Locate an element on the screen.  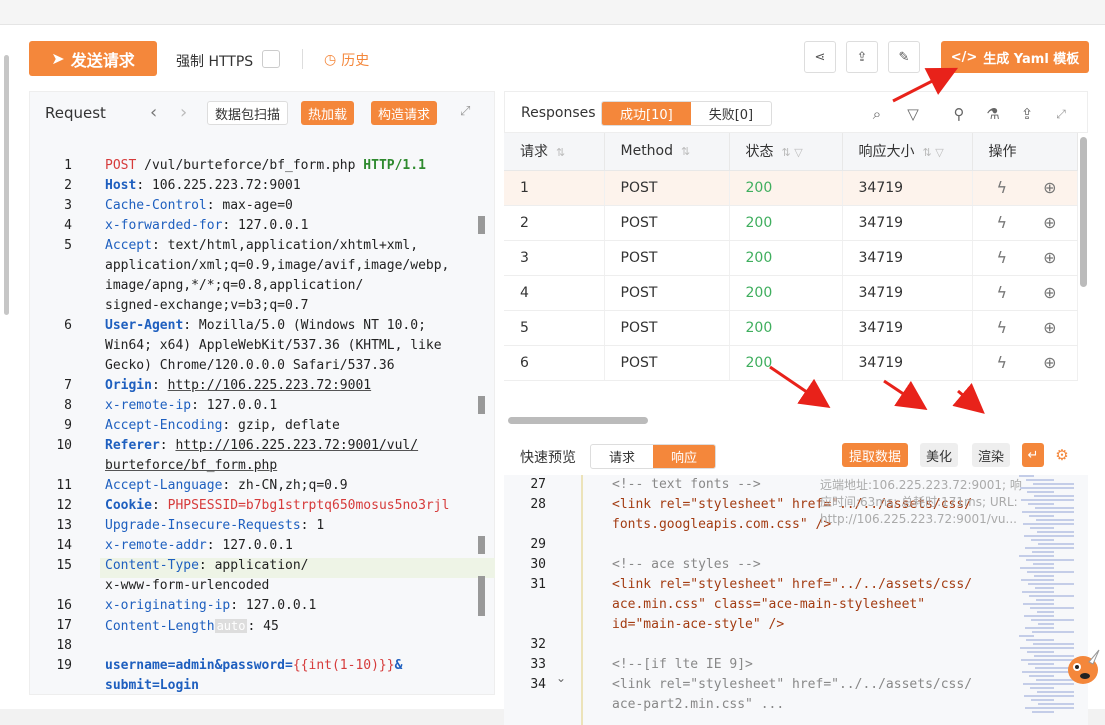
table-row: 2 POST 200 34719 ϟ ⊕ is located at coordinates (791, 223).